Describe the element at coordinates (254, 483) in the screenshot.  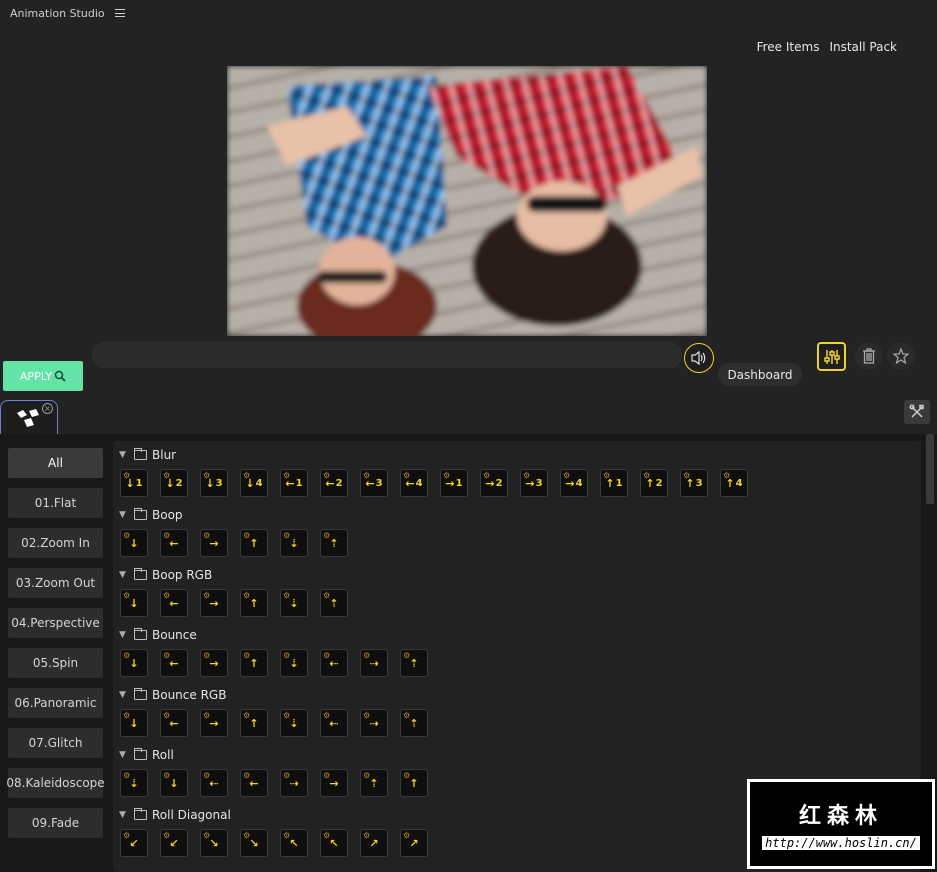
I see `effect-preset-button: ⚙ ↓ 4` at that location.